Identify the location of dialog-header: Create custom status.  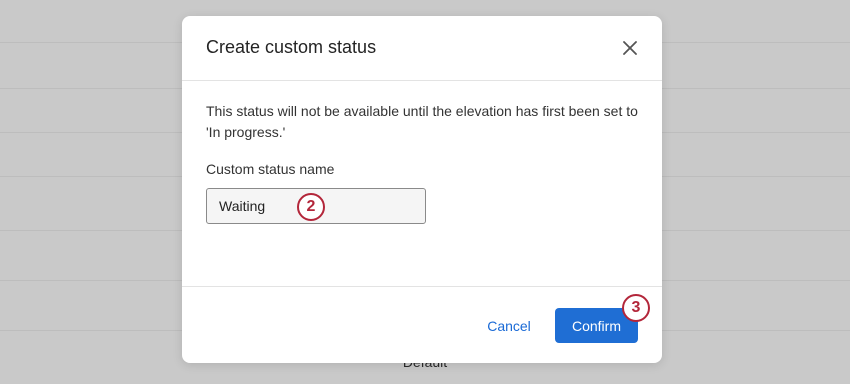
(422, 48).